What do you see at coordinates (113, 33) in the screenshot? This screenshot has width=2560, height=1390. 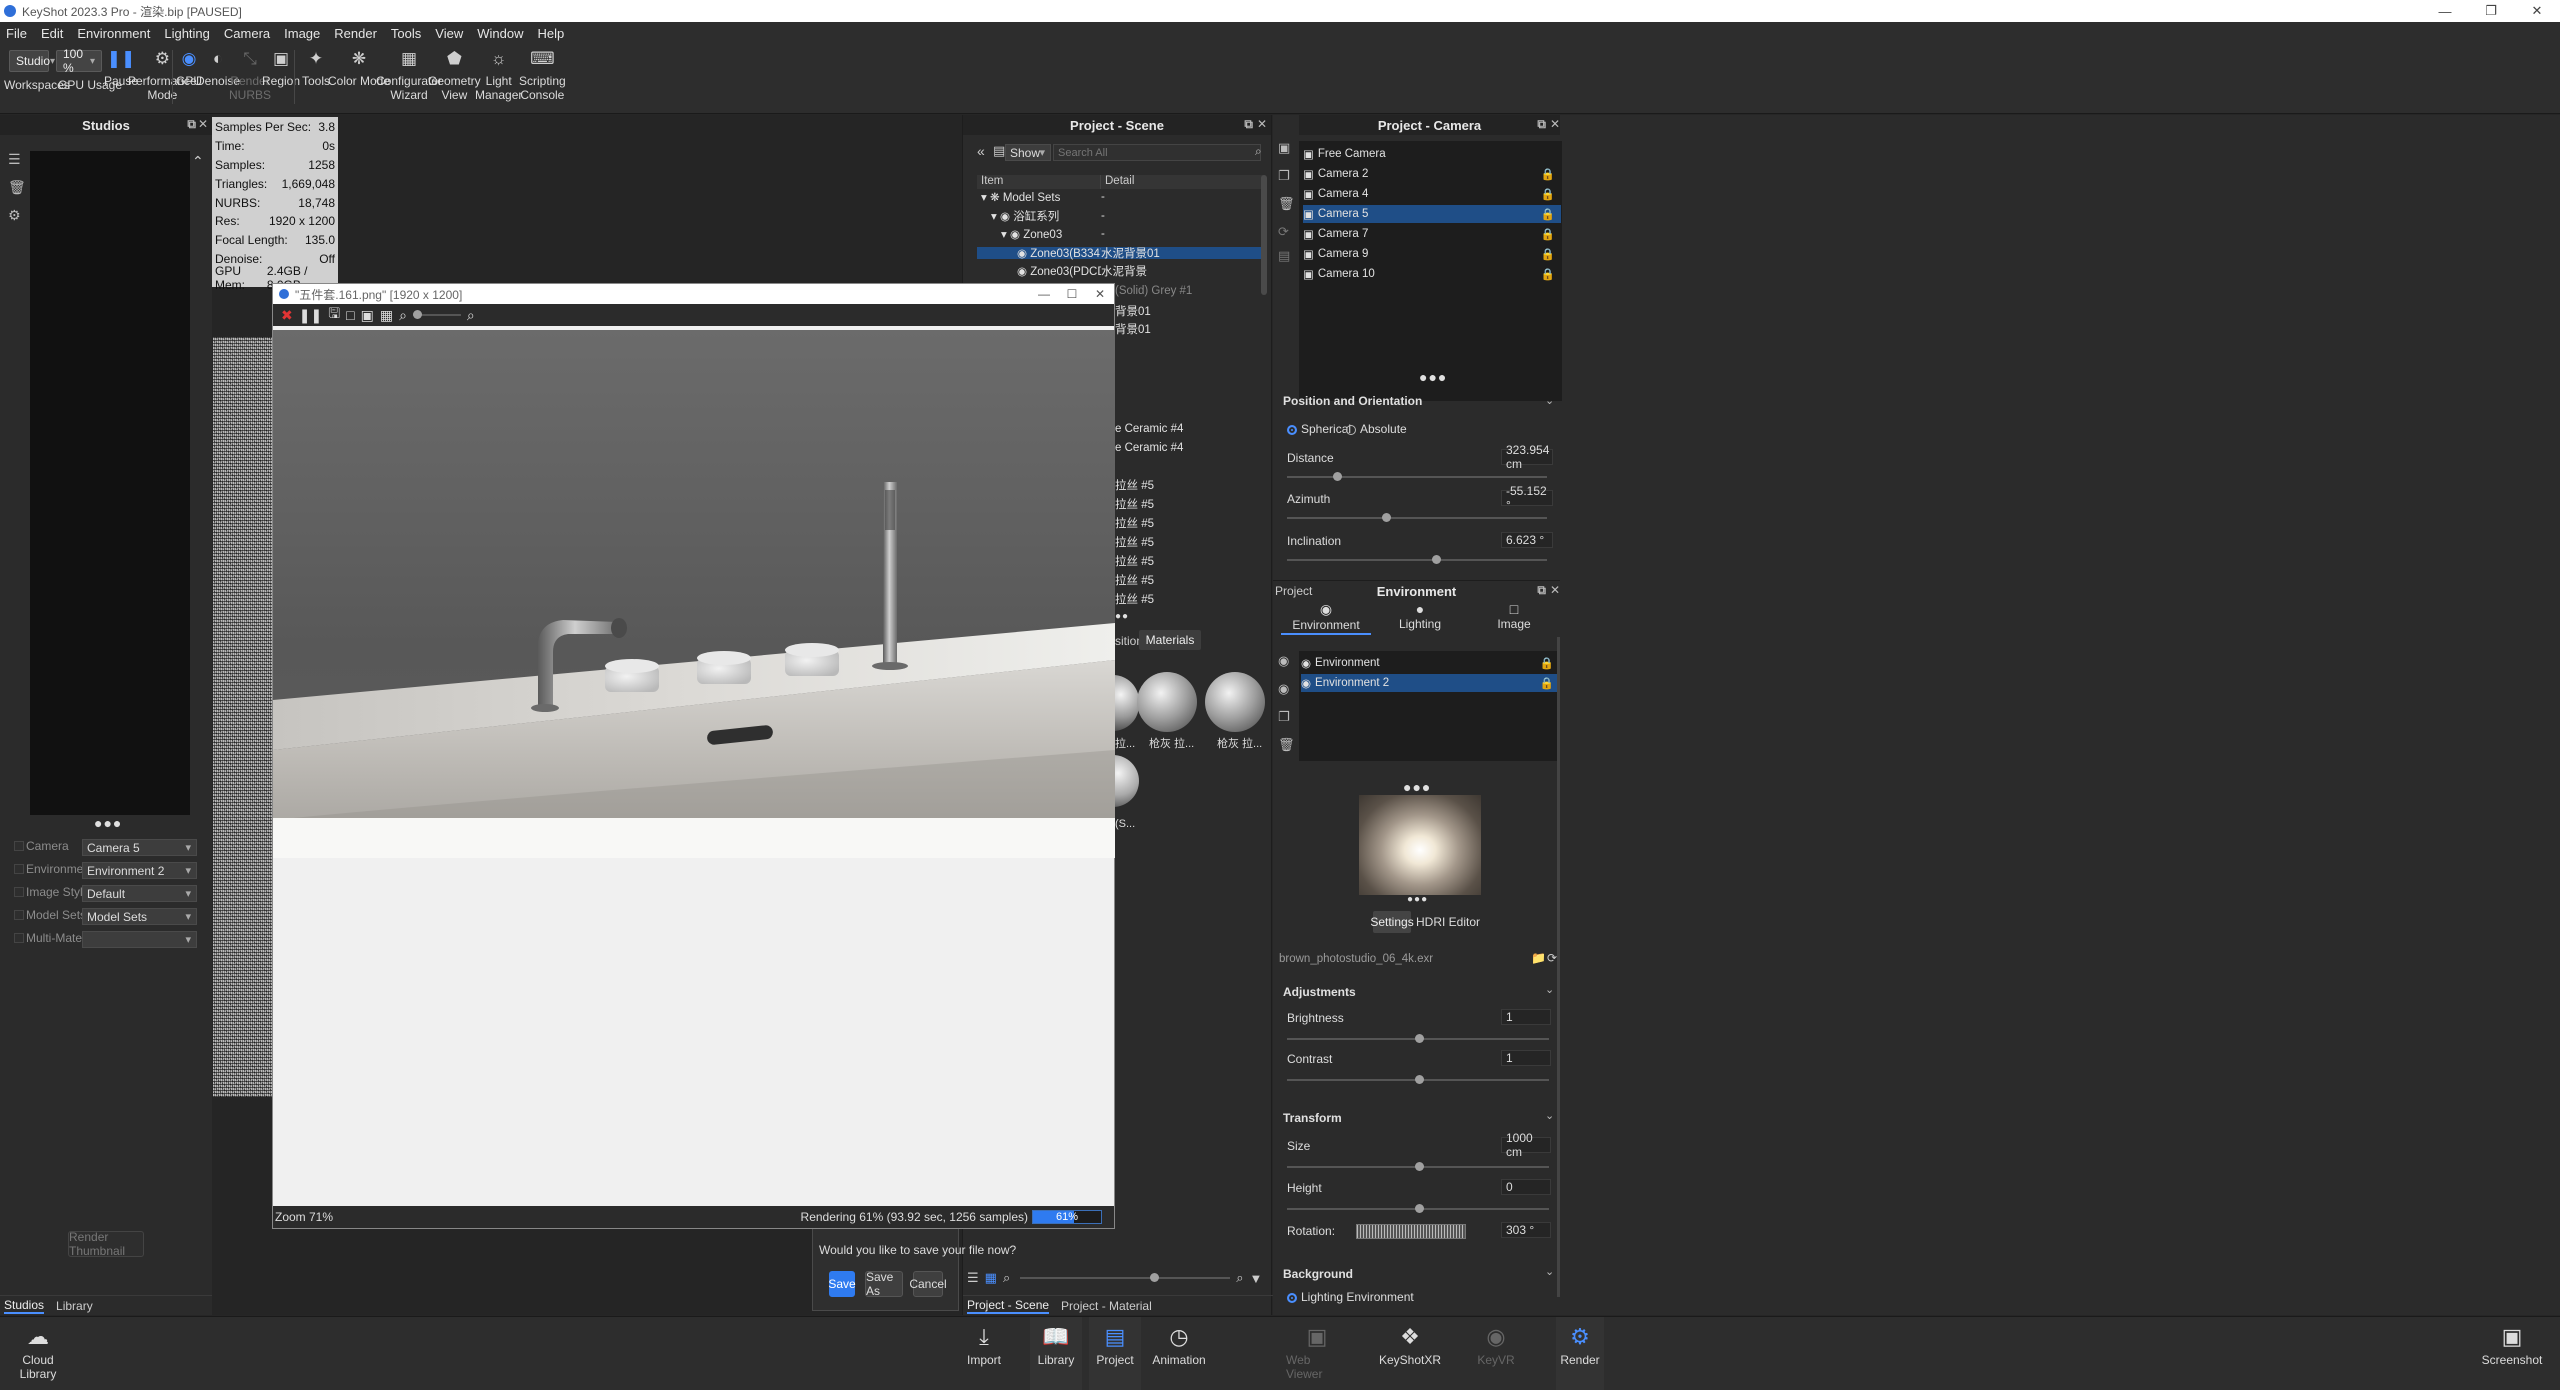 I see `menu-environment: Environment` at bounding box center [113, 33].